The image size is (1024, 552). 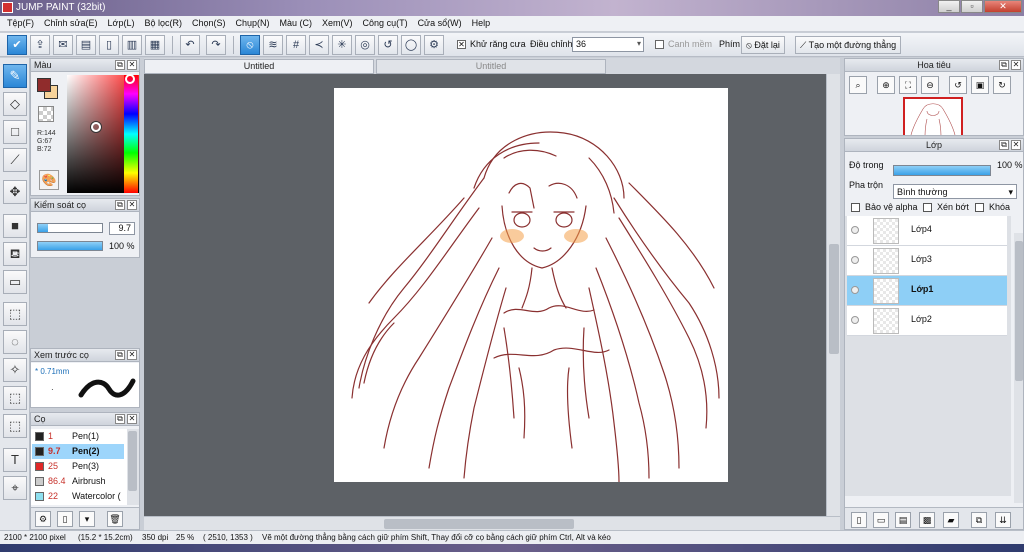 I want to click on message-icon: ▤, so click(x=86, y=45).